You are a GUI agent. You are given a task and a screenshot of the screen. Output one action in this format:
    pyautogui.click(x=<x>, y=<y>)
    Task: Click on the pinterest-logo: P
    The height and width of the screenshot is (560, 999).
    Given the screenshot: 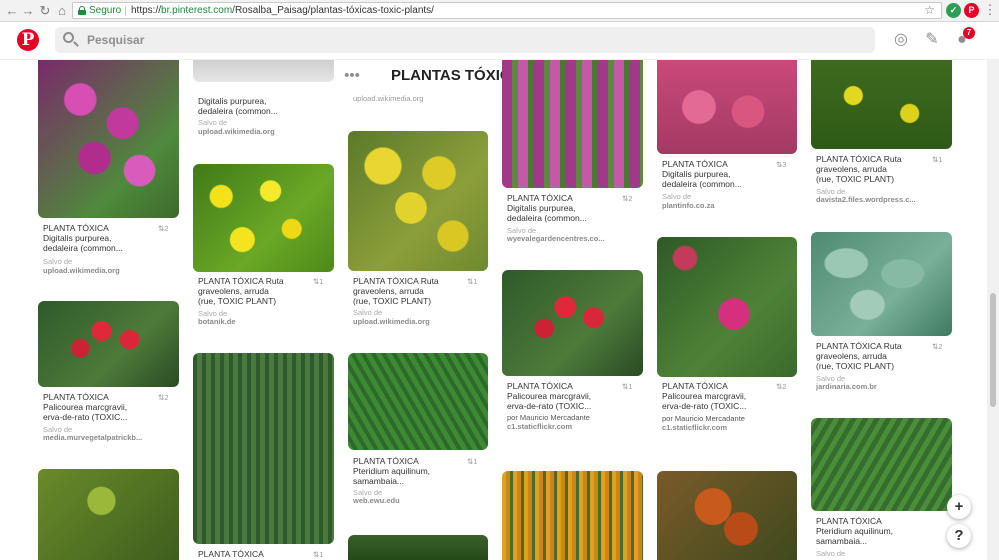 What is the action you would take?
    pyautogui.click(x=28, y=40)
    